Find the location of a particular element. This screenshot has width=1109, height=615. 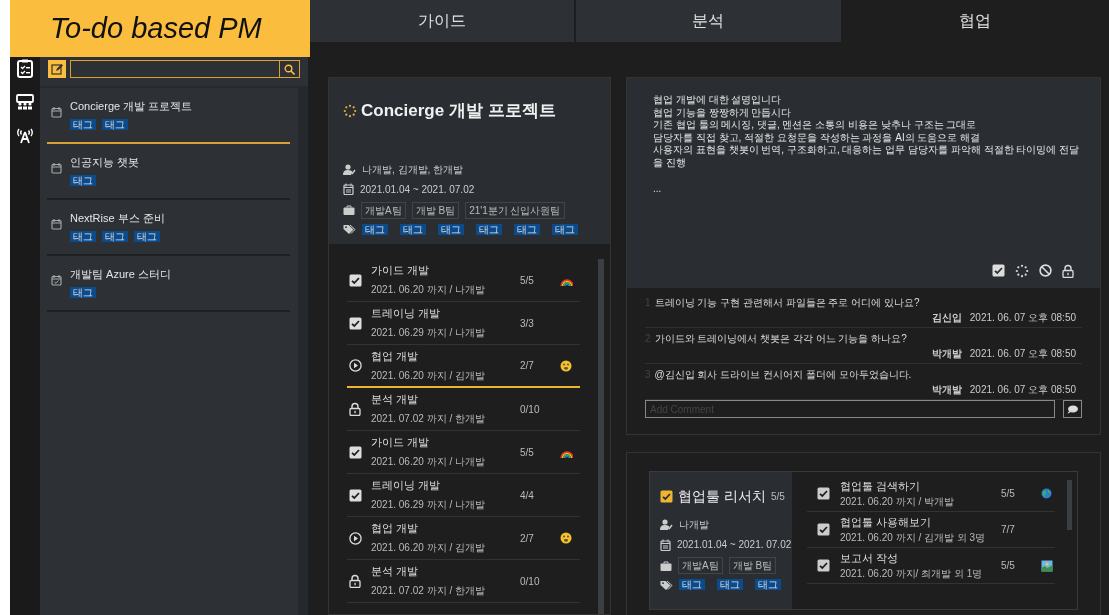

task-count: 7/7 is located at coordinates (1008, 530).